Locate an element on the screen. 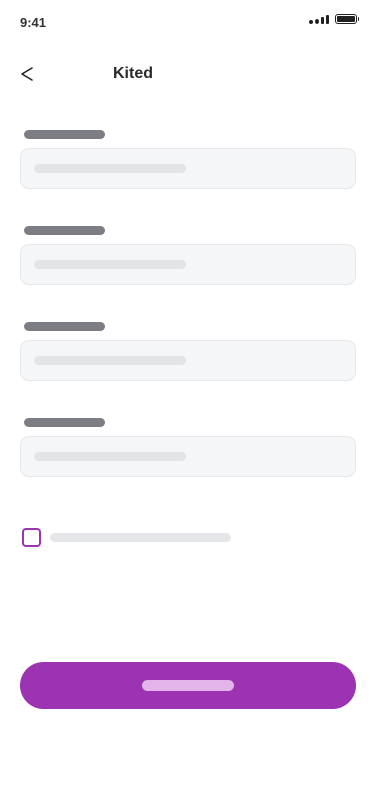 The image size is (375, 812). chevron-left-icon is located at coordinates (27, 74).